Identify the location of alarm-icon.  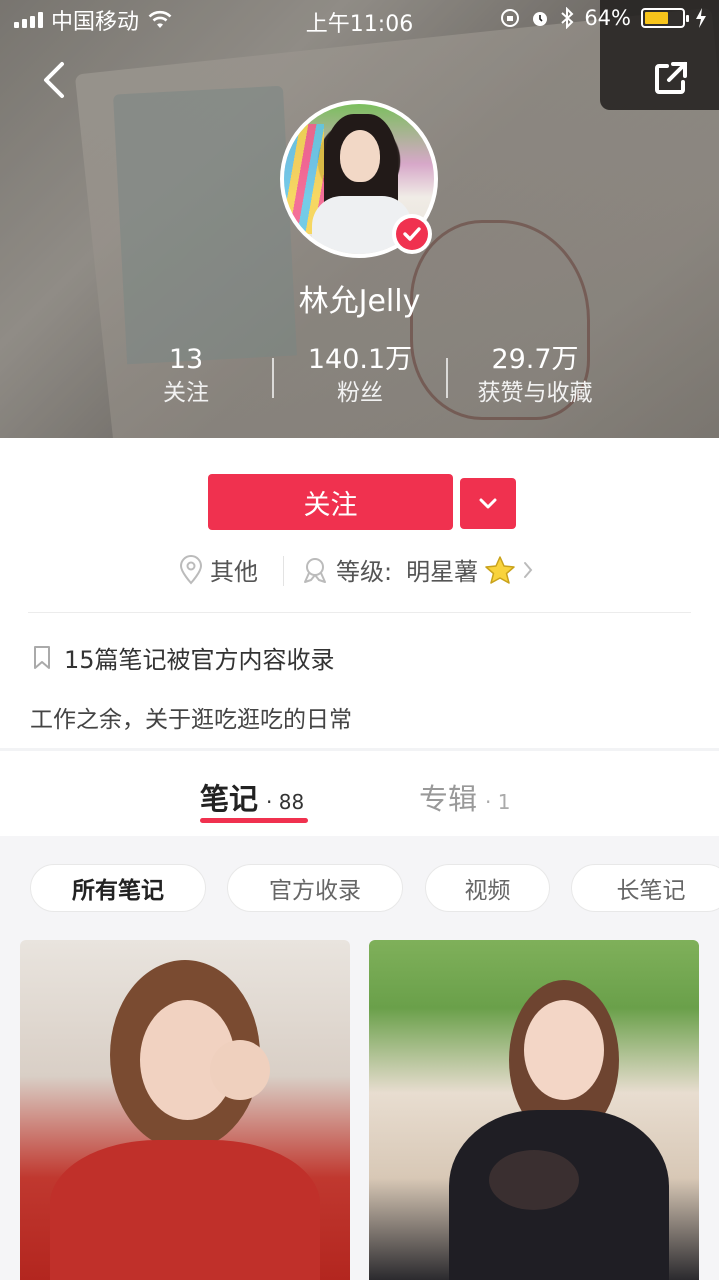
(540, 19).